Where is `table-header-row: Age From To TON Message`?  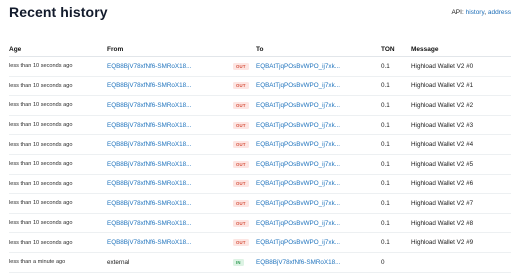
table-header-row: Age From To TON Message is located at coordinates (260, 50).